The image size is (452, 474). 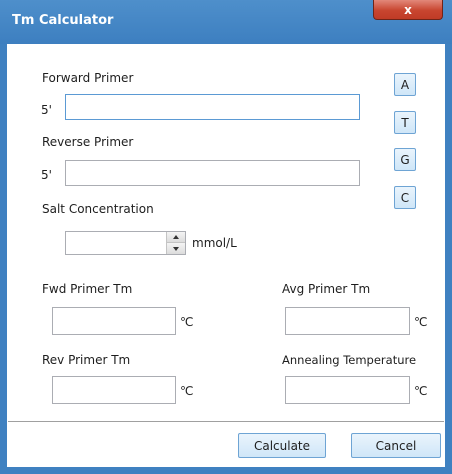 What do you see at coordinates (98, 209) in the screenshot?
I see `salt-concentration-label: Salt Concentration` at bounding box center [98, 209].